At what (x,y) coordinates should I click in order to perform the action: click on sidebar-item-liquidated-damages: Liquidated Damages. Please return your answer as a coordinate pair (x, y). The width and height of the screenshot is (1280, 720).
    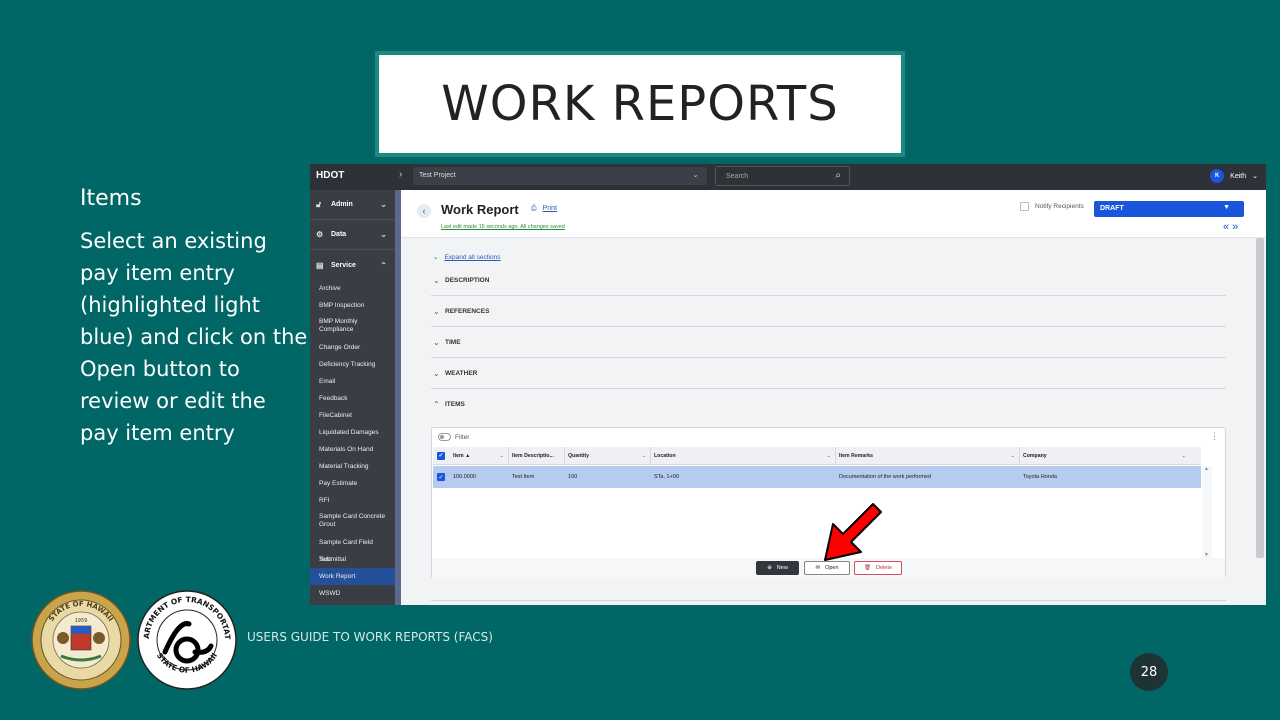
    Looking at the image, I should click on (352, 432).